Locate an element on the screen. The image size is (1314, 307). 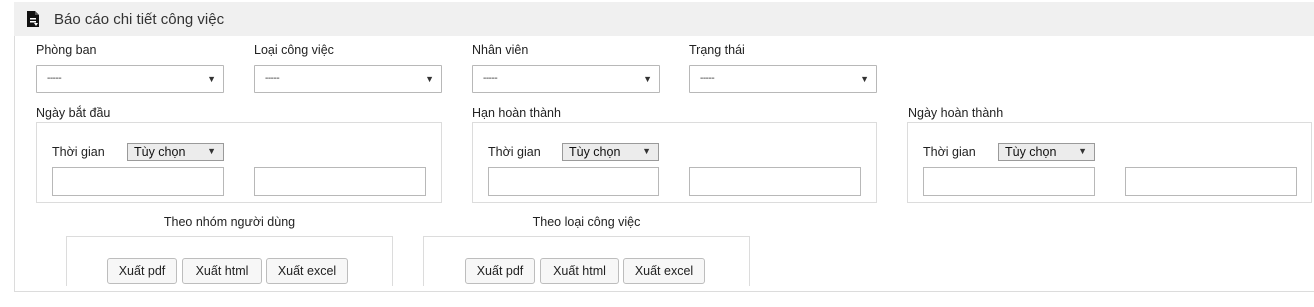
export-task-type-pdf-button: Xuất pdf is located at coordinates (500, 271).